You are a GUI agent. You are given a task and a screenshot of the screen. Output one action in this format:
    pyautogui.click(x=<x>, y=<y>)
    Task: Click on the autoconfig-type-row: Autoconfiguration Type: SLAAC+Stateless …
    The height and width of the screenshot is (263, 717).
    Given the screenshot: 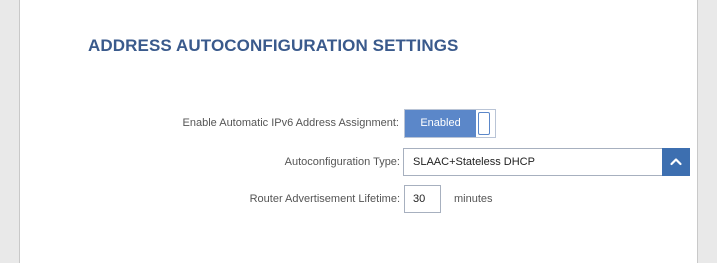 What is the action you would take?
    pyautogui.click(x=358, y=162)
    